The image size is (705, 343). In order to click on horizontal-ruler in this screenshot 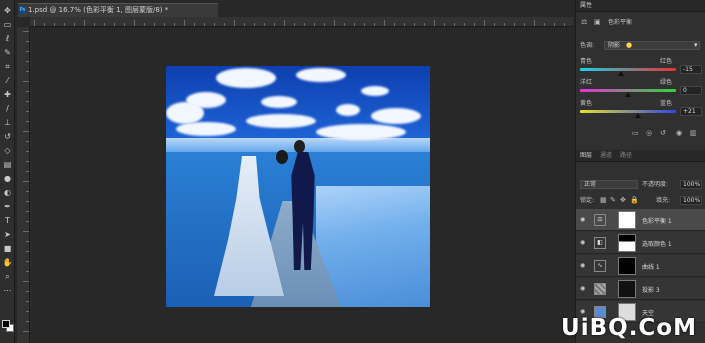, I will do `click(301, 22)`.